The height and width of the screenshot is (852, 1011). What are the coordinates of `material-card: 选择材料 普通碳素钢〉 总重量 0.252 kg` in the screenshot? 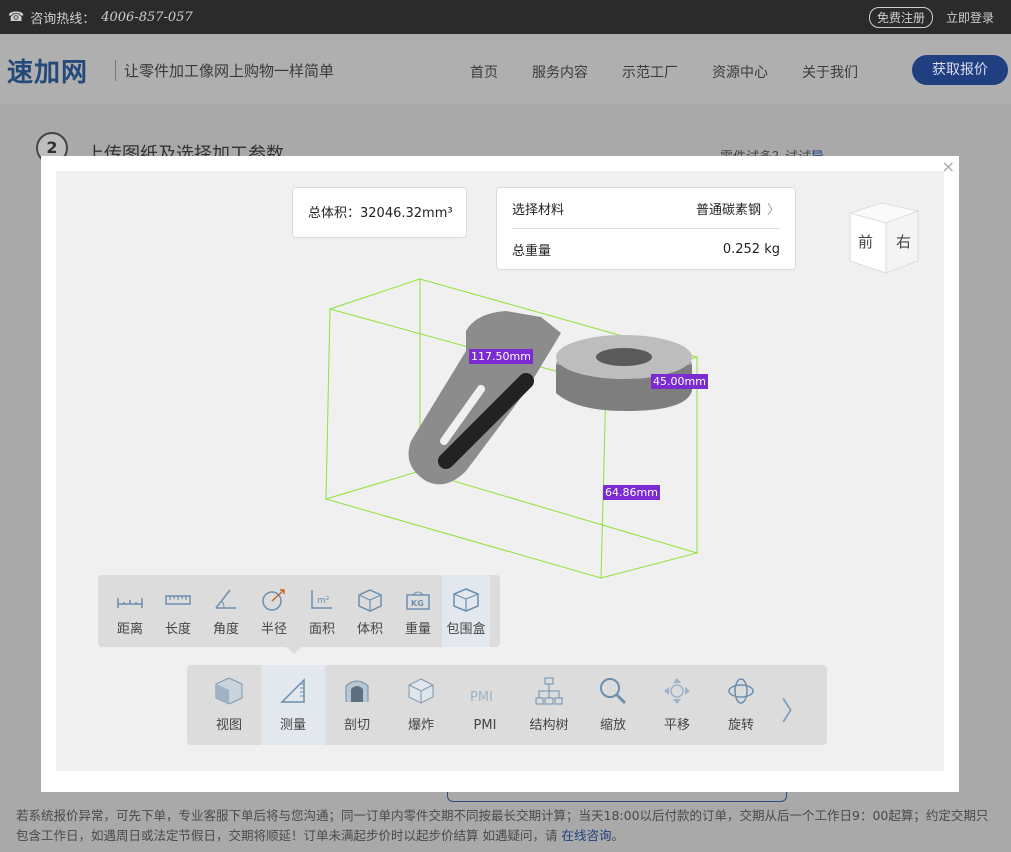 It's located at (646, 228).